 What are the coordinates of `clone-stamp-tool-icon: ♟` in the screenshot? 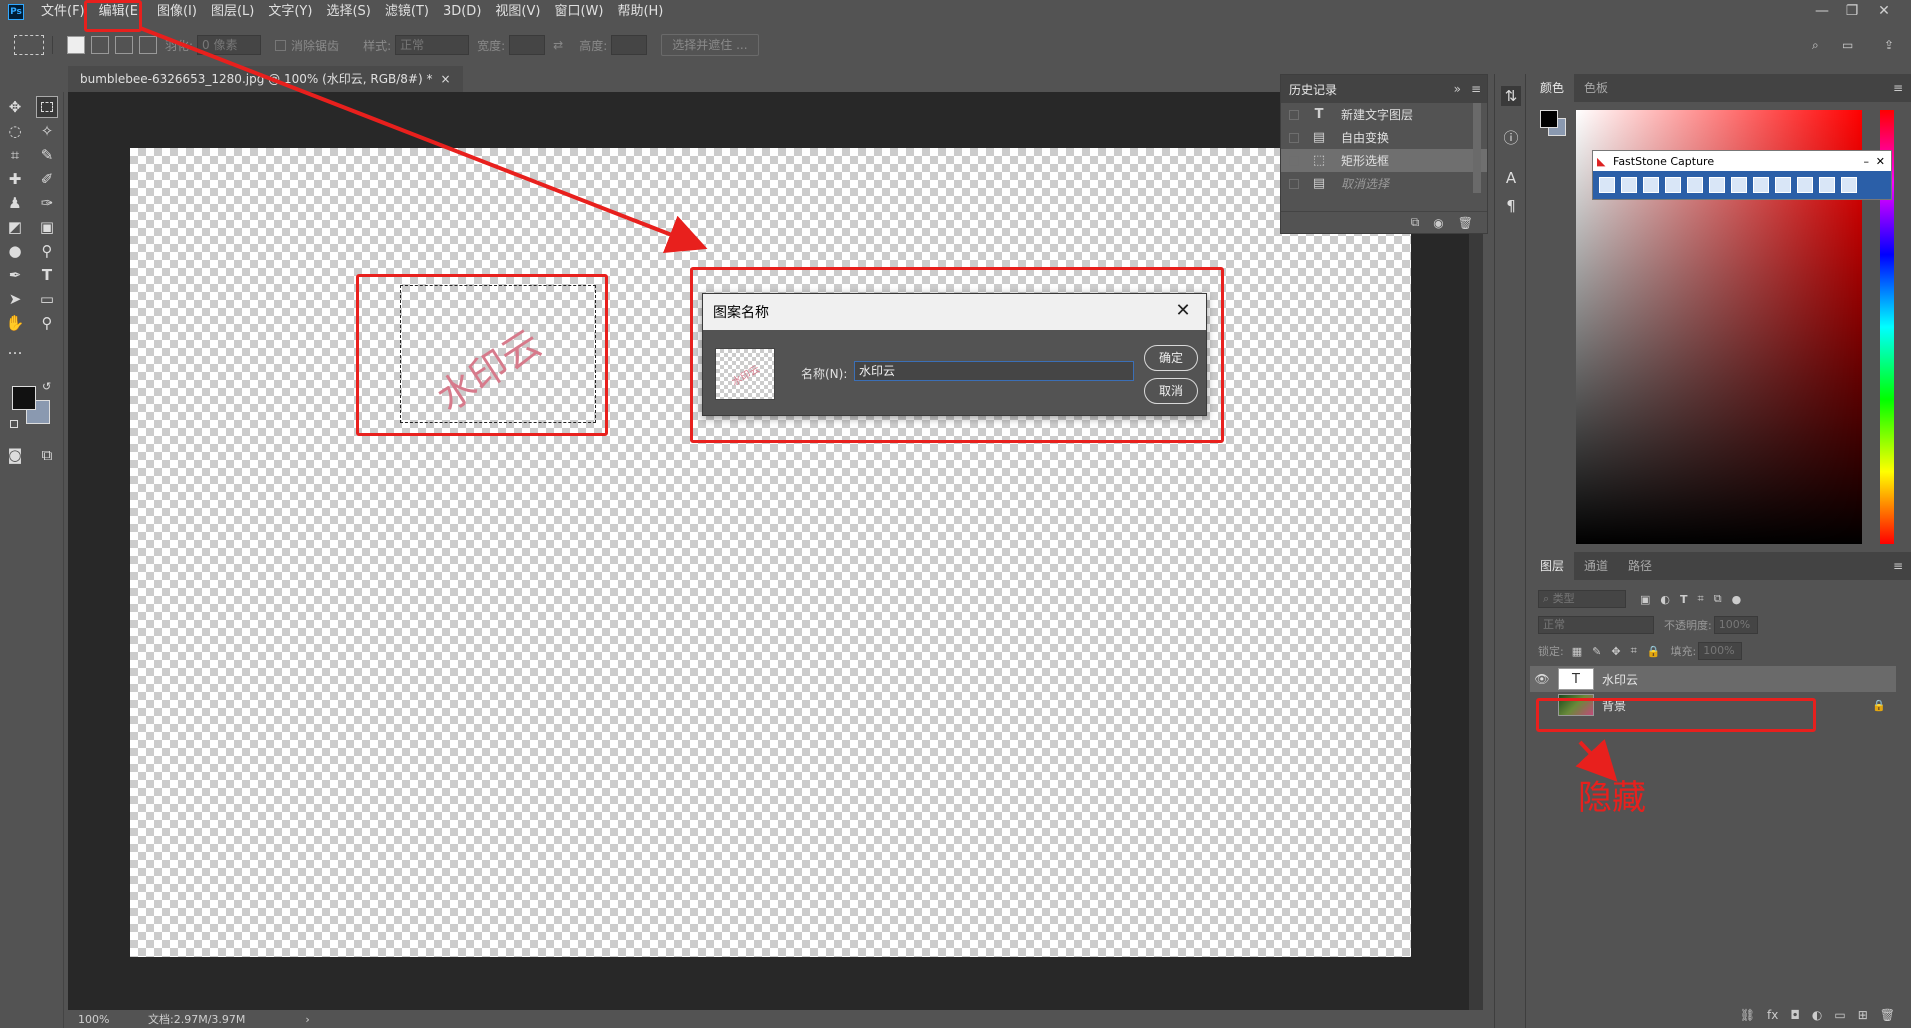 It's located at (15, 203).